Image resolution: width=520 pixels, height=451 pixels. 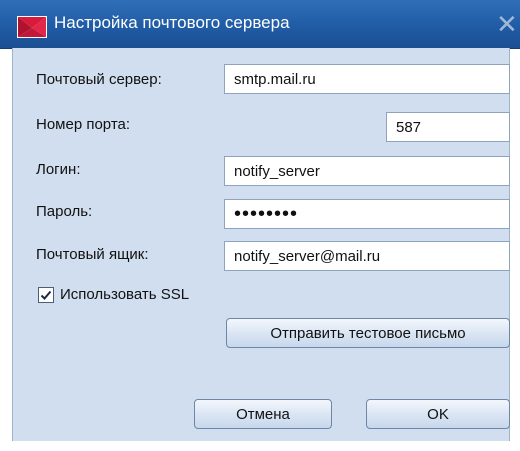 What do you see at coordinates (83, 124) in the screenshot?
I see `port-label: Номер порта:` at bounding box center [83, 124].